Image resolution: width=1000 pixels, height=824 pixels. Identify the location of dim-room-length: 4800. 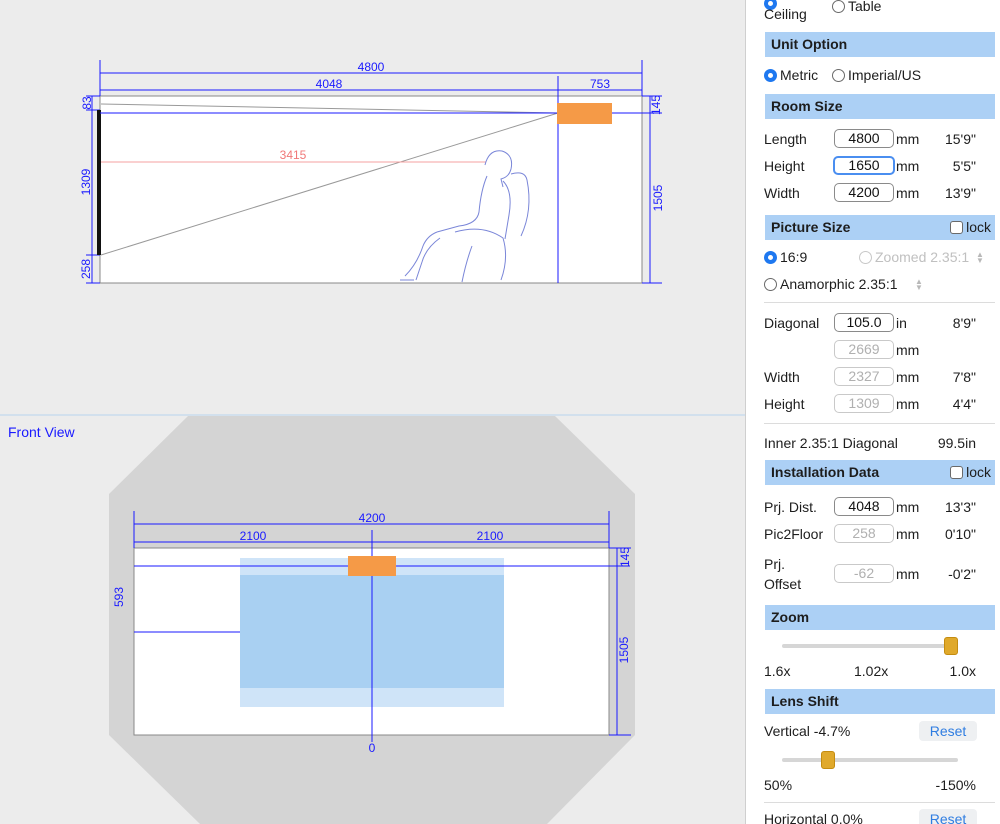
(371, 67).